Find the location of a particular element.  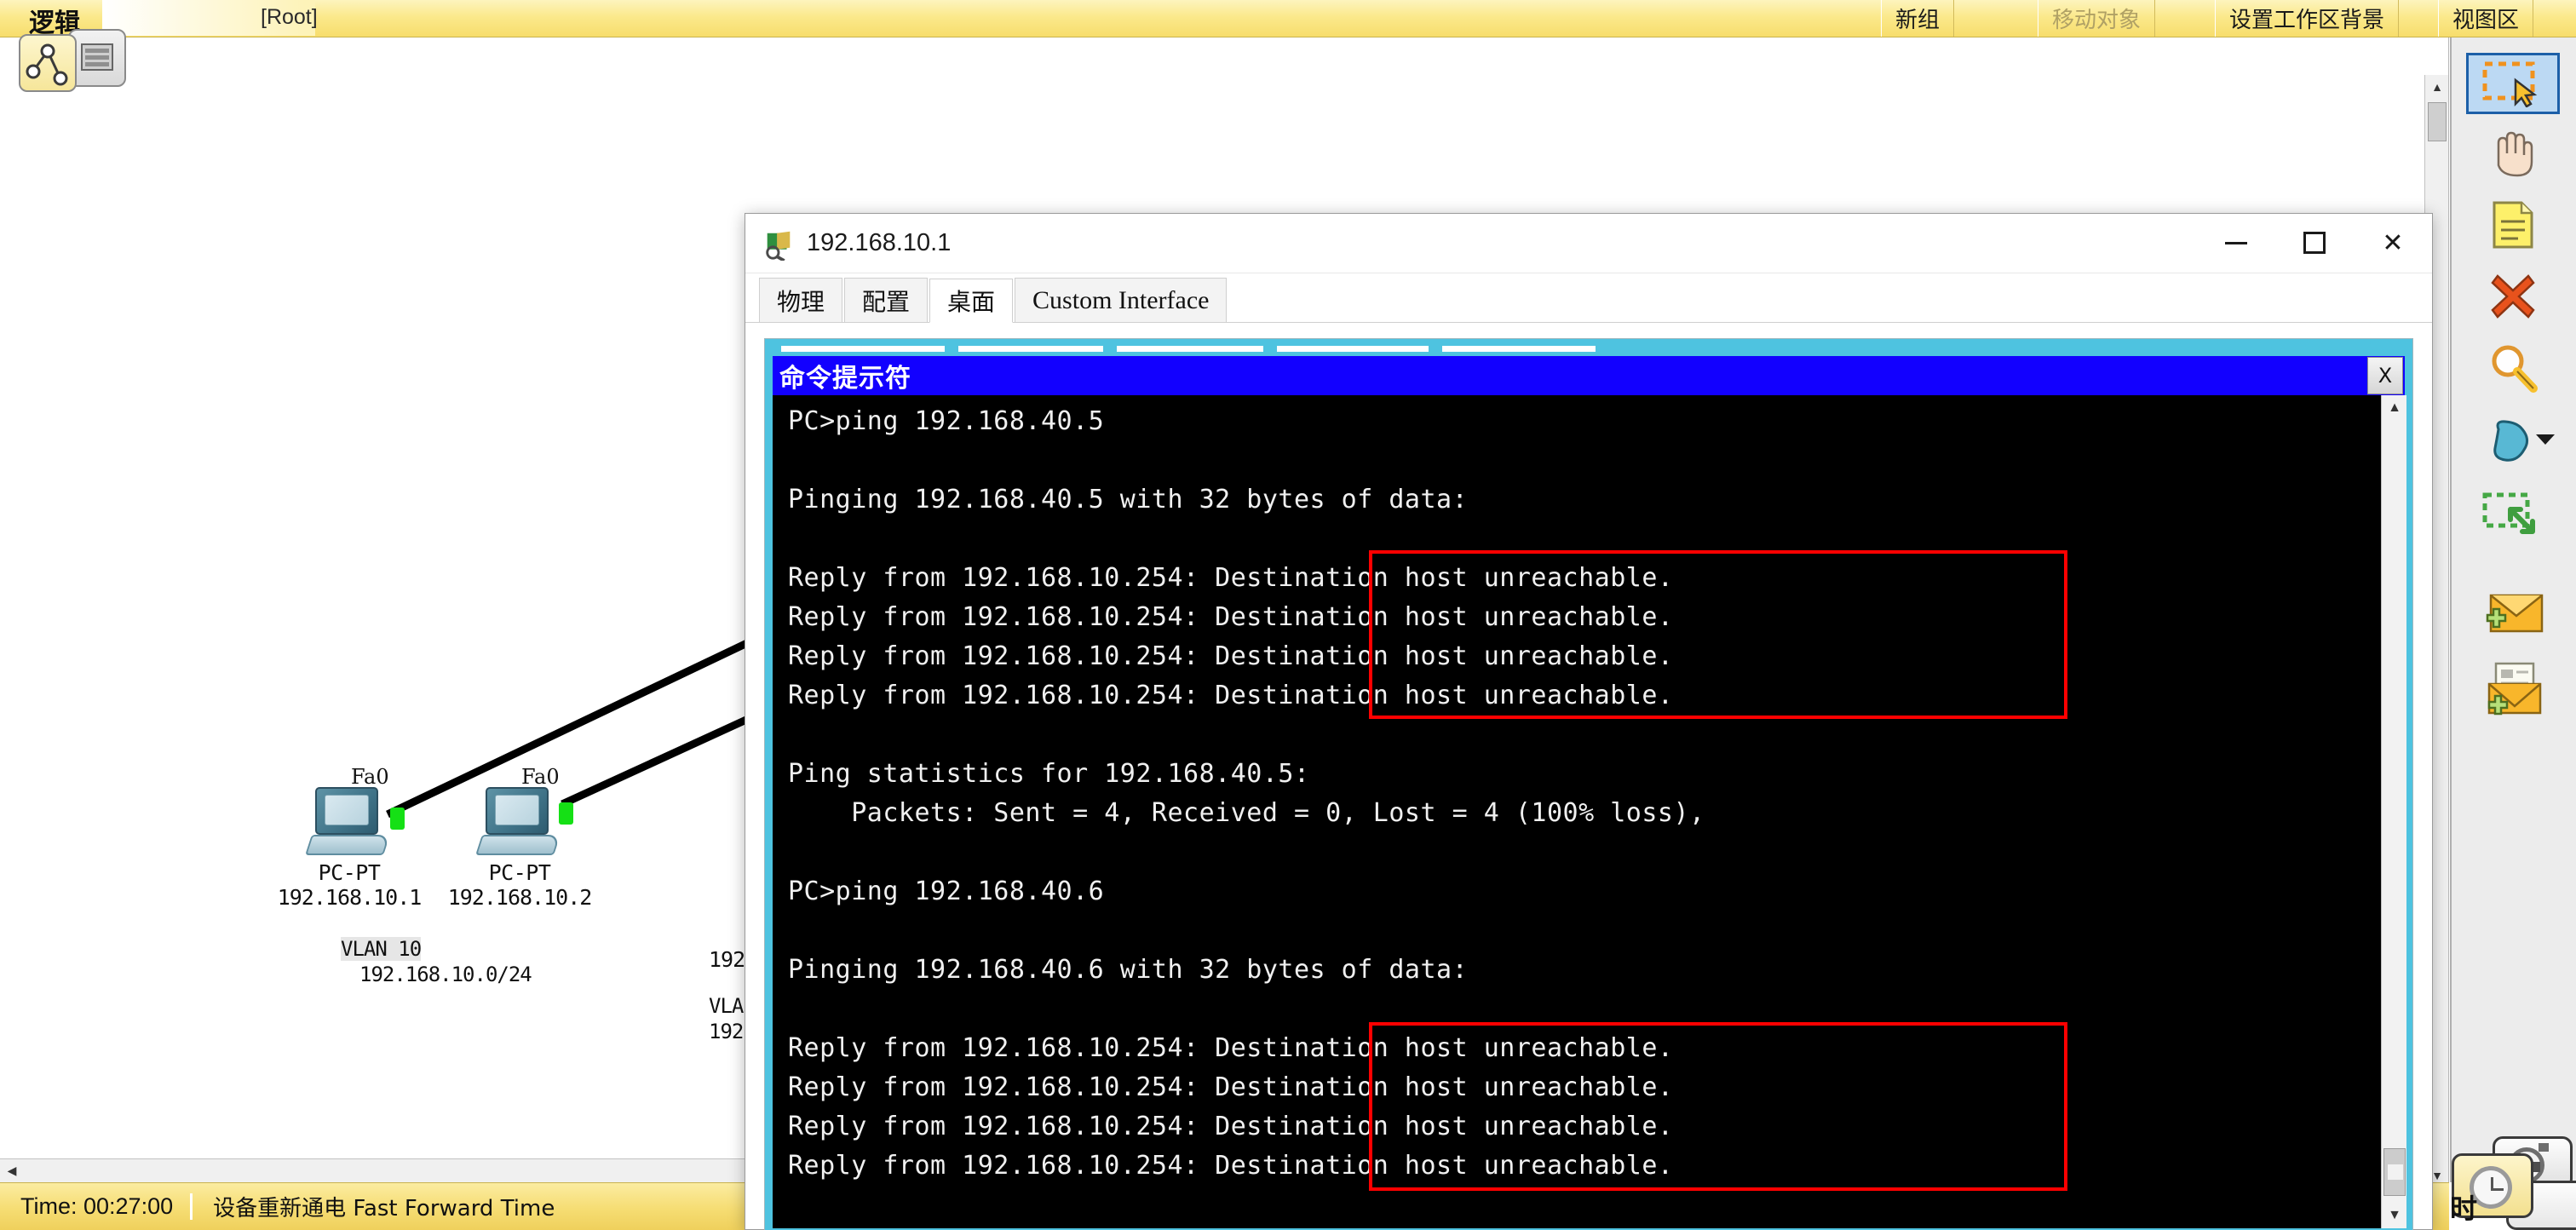

note-icon is located at coordinates (2513, 225).